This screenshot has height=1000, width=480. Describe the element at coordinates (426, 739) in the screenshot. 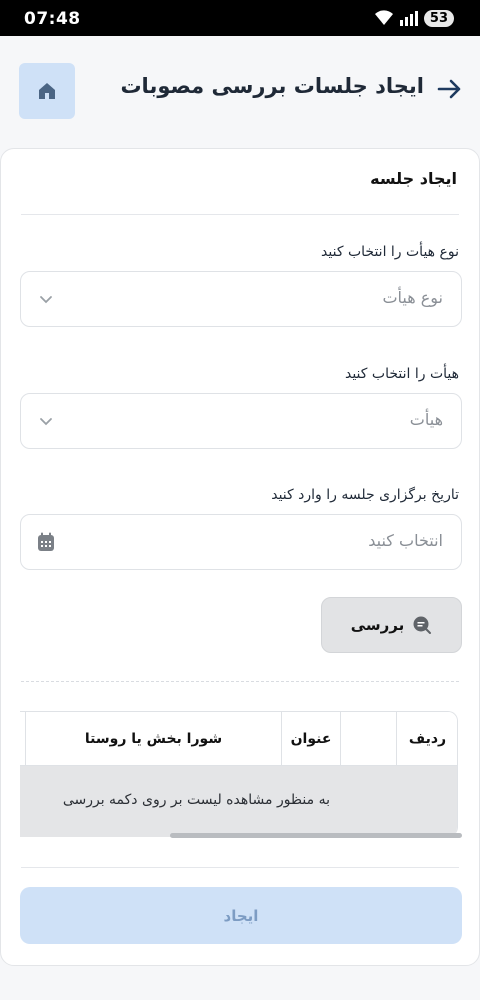

I see `column-header-row: ردیف` at that location.